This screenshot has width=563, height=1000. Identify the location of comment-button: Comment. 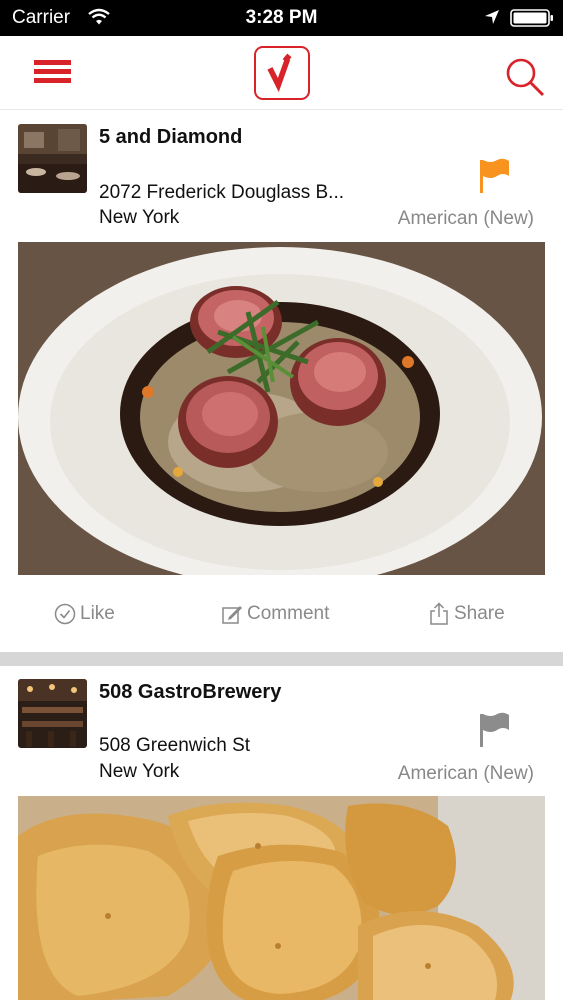
(275, 614).